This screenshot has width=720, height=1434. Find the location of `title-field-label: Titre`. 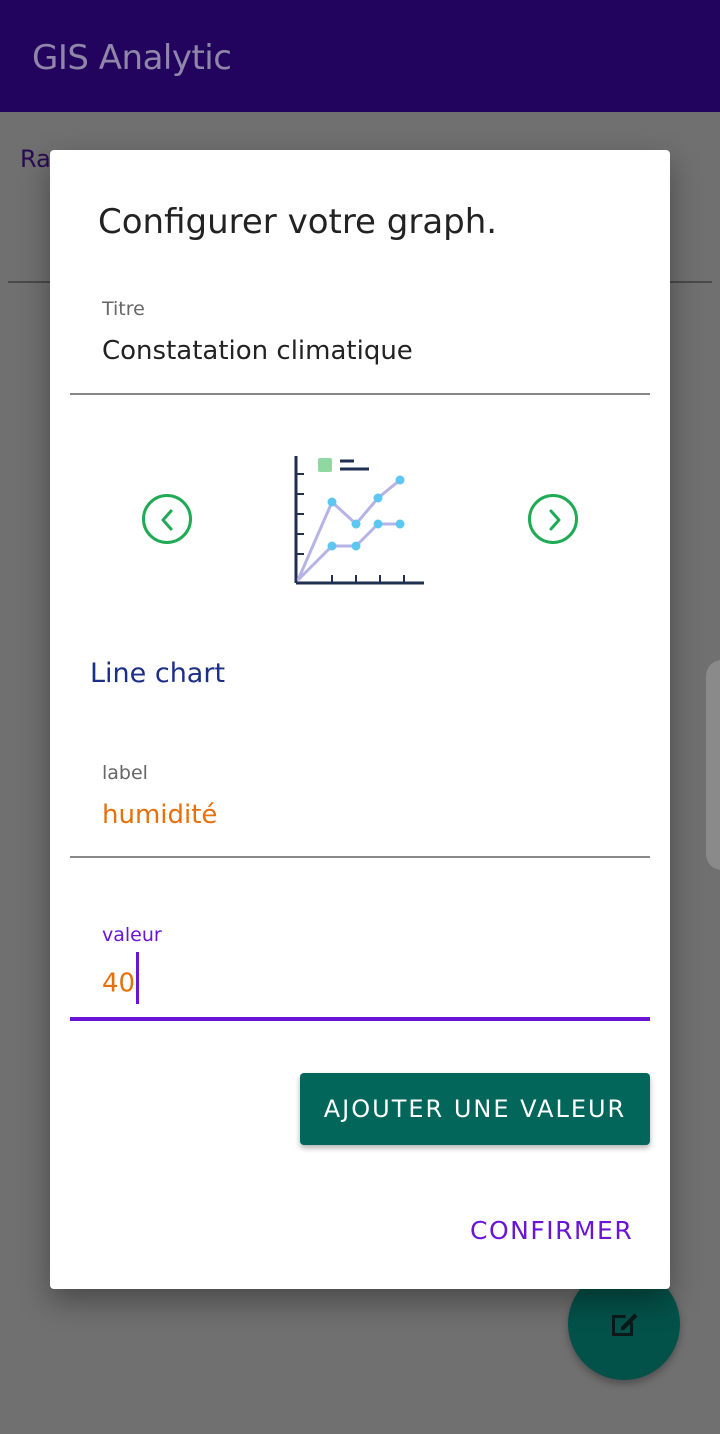

title-field-label: Titre is located at coordinates (123, 309).